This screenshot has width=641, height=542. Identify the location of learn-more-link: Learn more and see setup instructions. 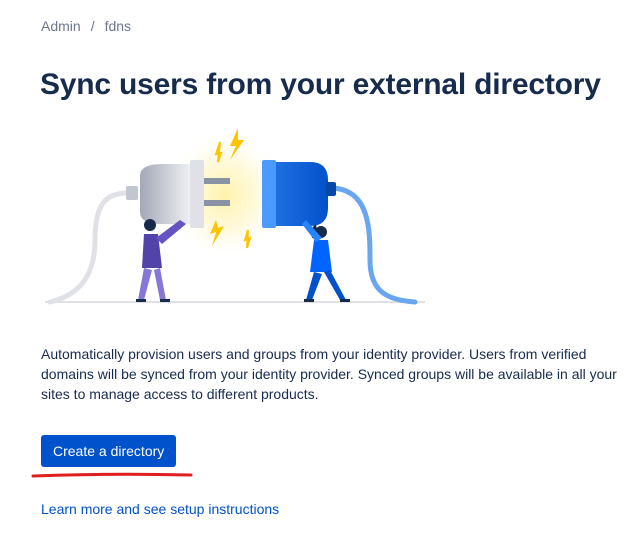
(160, 509).